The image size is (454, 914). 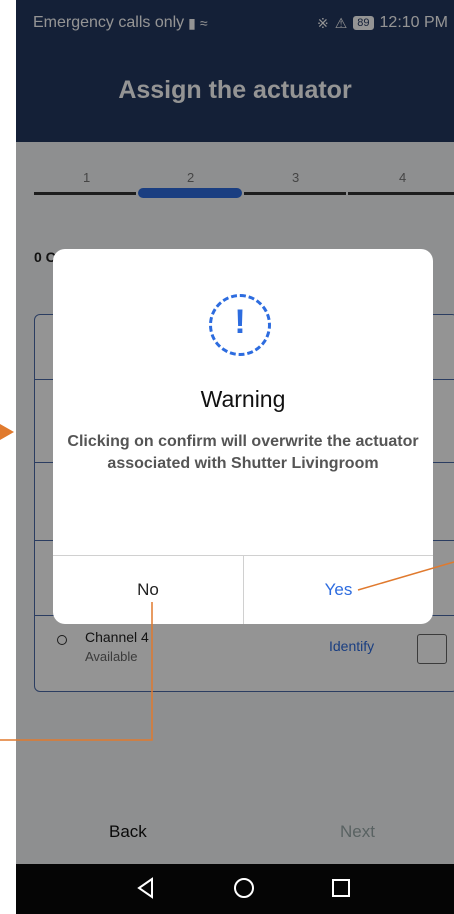 I want to click on dialog-title: Warning, so click(x=243, y=399).